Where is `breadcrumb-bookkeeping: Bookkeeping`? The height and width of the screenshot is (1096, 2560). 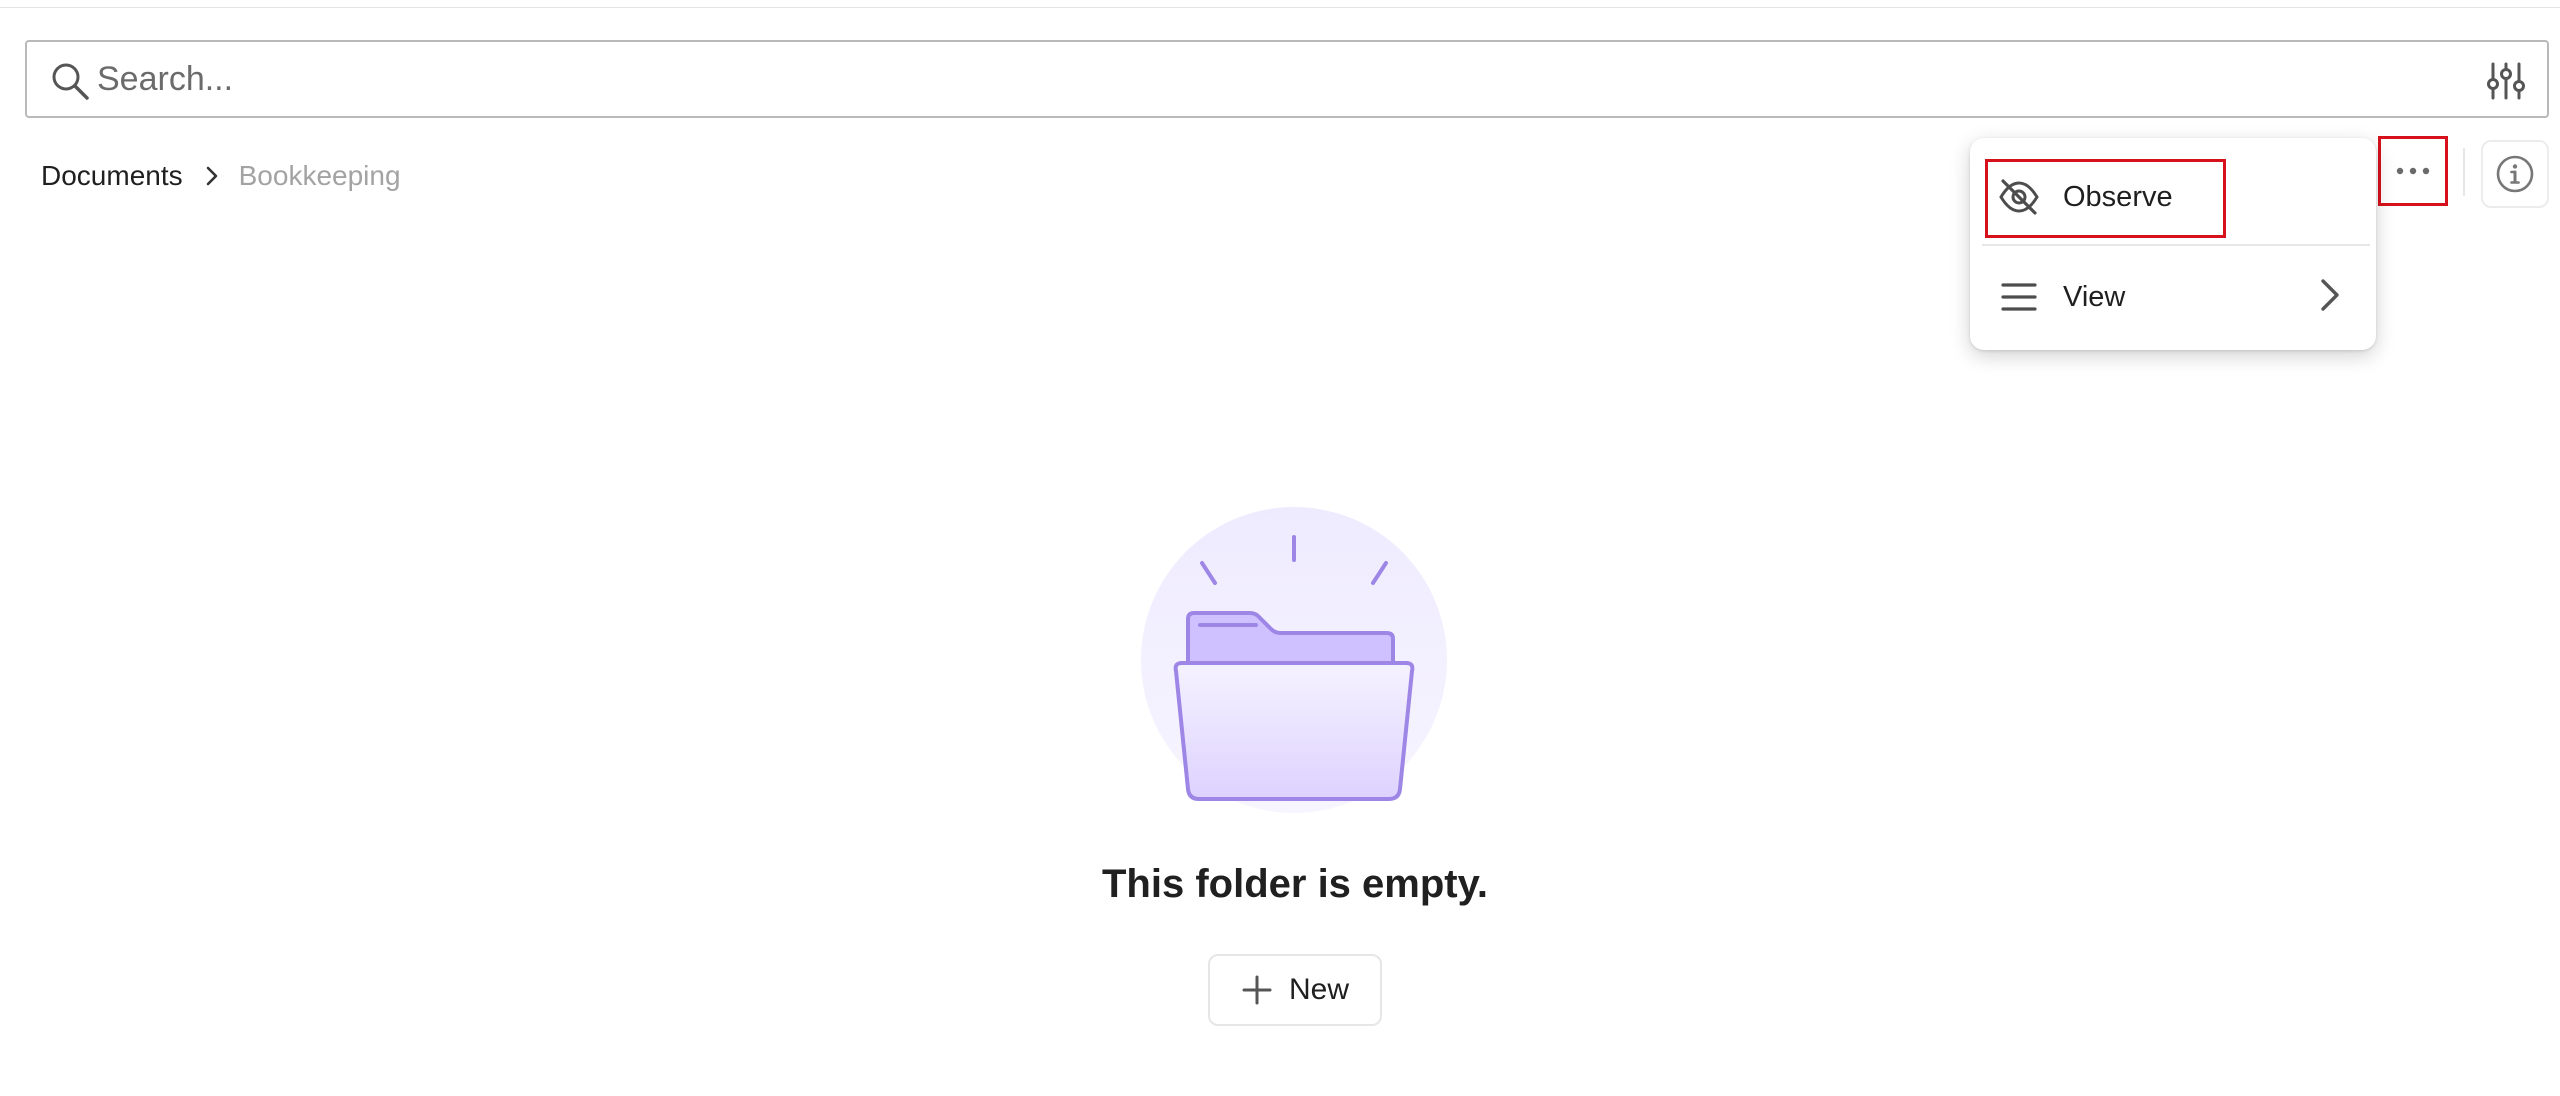
breadcrumb-bookkeeping: Bookkeeping is located at coordinates (319, 175).